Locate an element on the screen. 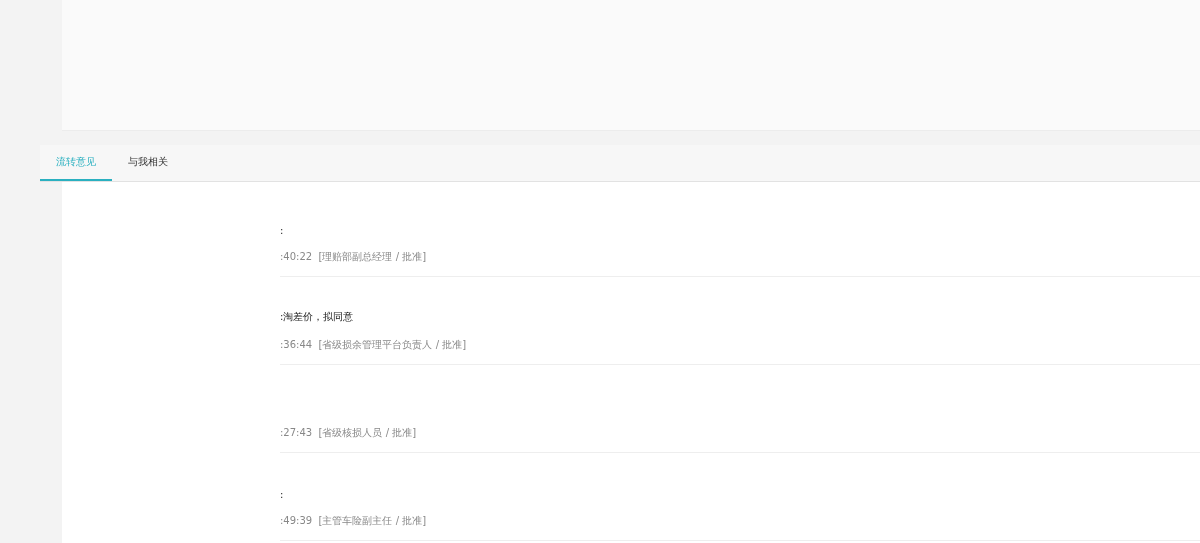 The width and height of the screenshot is (1200, 543). approval-info: :40:22 [理赔部副总经理 / 批准] is located at coordinates (354, 257).